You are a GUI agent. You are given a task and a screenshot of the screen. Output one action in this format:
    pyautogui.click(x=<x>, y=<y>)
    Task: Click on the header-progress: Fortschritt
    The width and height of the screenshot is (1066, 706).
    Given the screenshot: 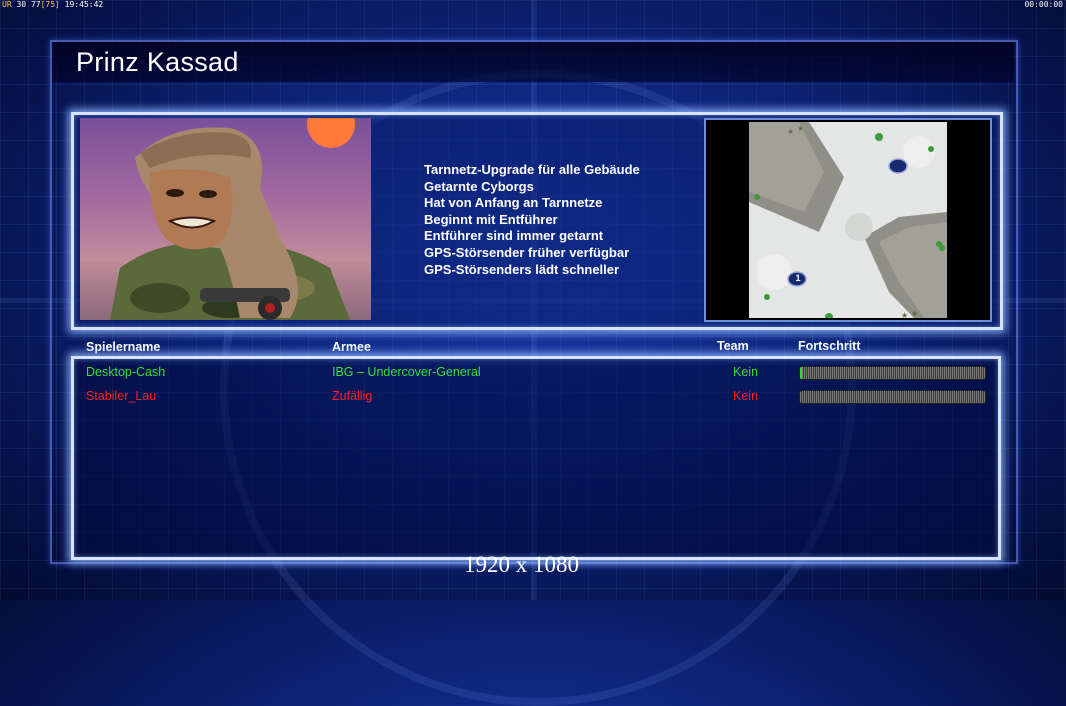 What is the action you would take?
    pyautogui.click(x=829, y=346)
    